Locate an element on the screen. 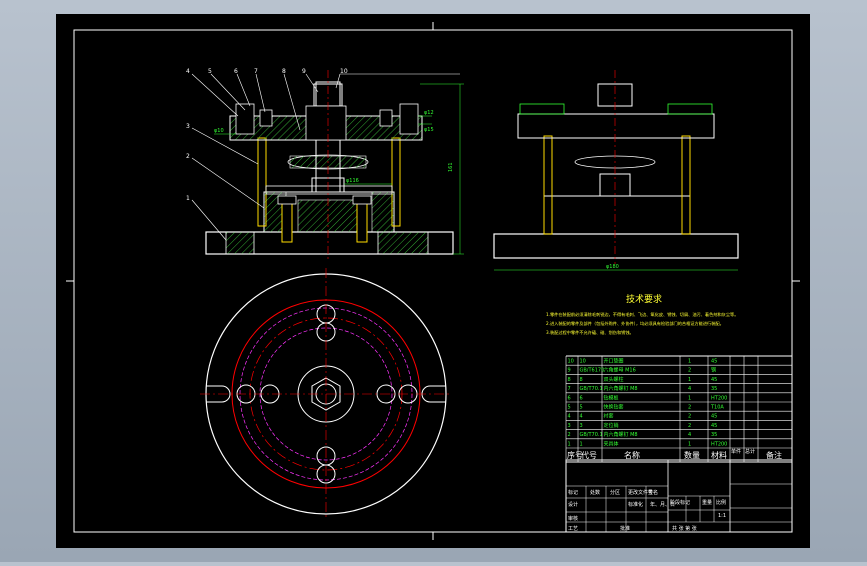  parts-header-remarks: 备注 is located at coordinates (774, 455).